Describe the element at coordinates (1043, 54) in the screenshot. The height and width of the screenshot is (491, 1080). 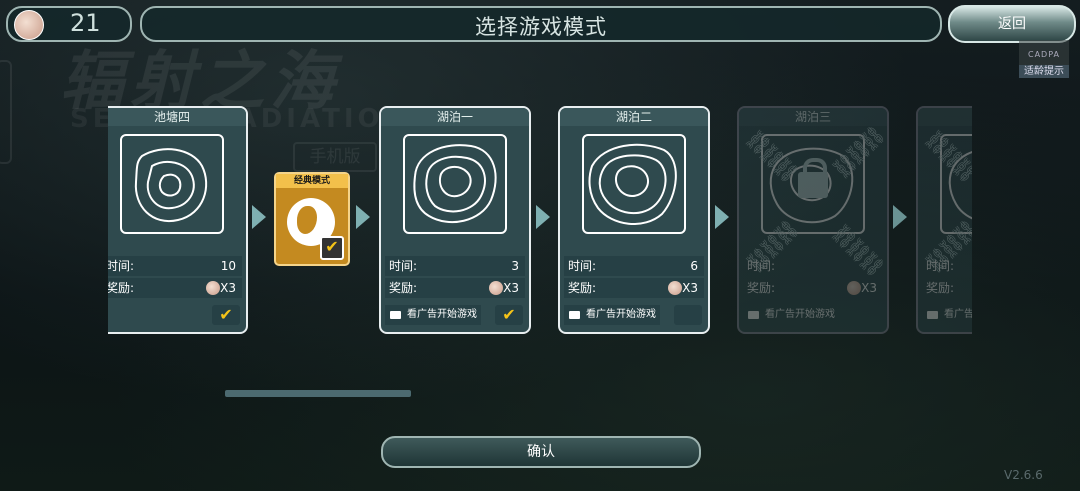
I see `age-badge-top: CADPA` at that location.